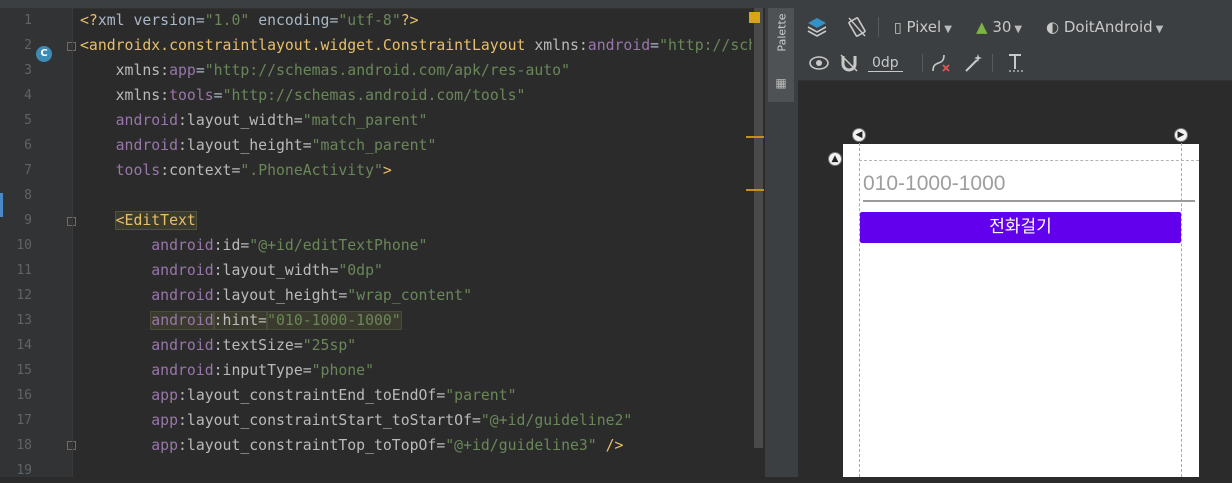 The image size is (1232, 483). What do you see at coordinates (191, 95) in the screenshot?
I see `code-token: tools` at bounding box center [191, 95].